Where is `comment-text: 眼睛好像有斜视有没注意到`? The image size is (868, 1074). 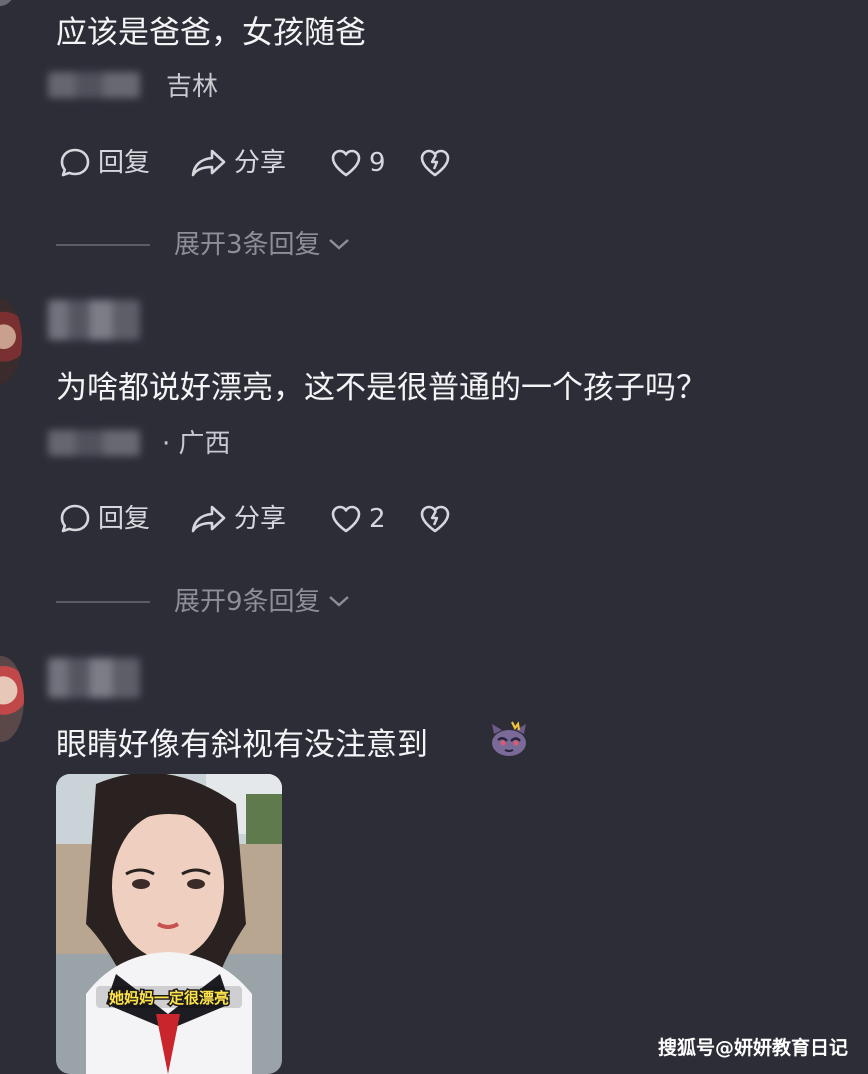
comment-text: 眼睛好像有斜视有没注意到 is located at coordinates (242, 745).